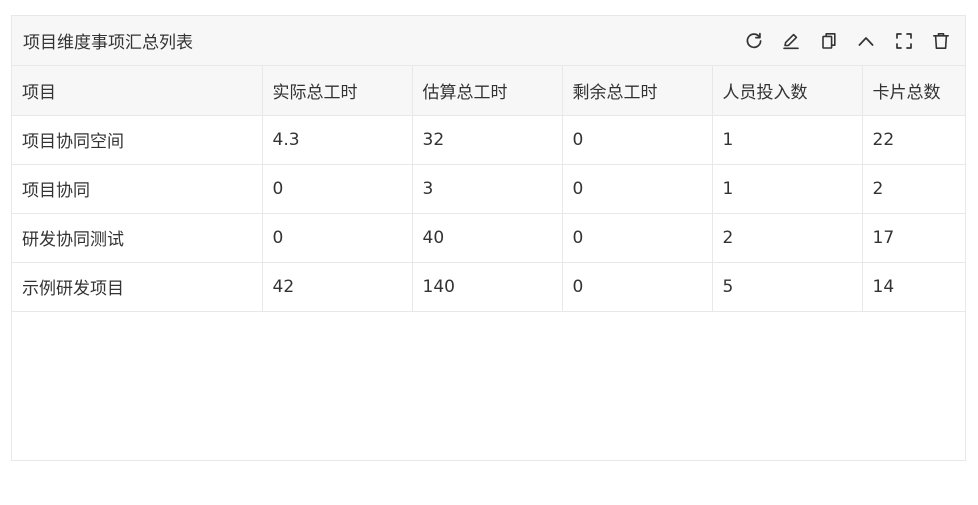 This screenshot has height=505, width=978. Describe the element at coordinates (637, 91) in the screenshot. I see `column-header-remaining-hours: 剩余总工时` at that location.